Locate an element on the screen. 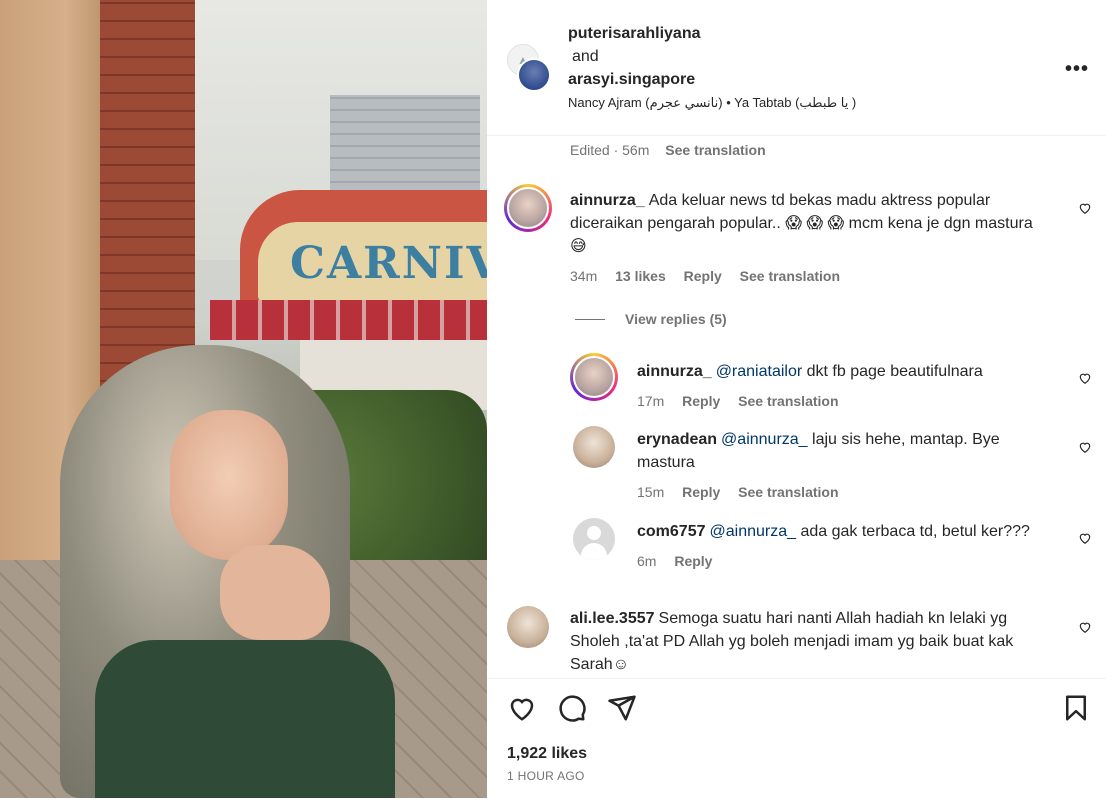 Image resolution: width=1106 pixels, height=799 pixels. woman-face is located at coordinates (229, 485).